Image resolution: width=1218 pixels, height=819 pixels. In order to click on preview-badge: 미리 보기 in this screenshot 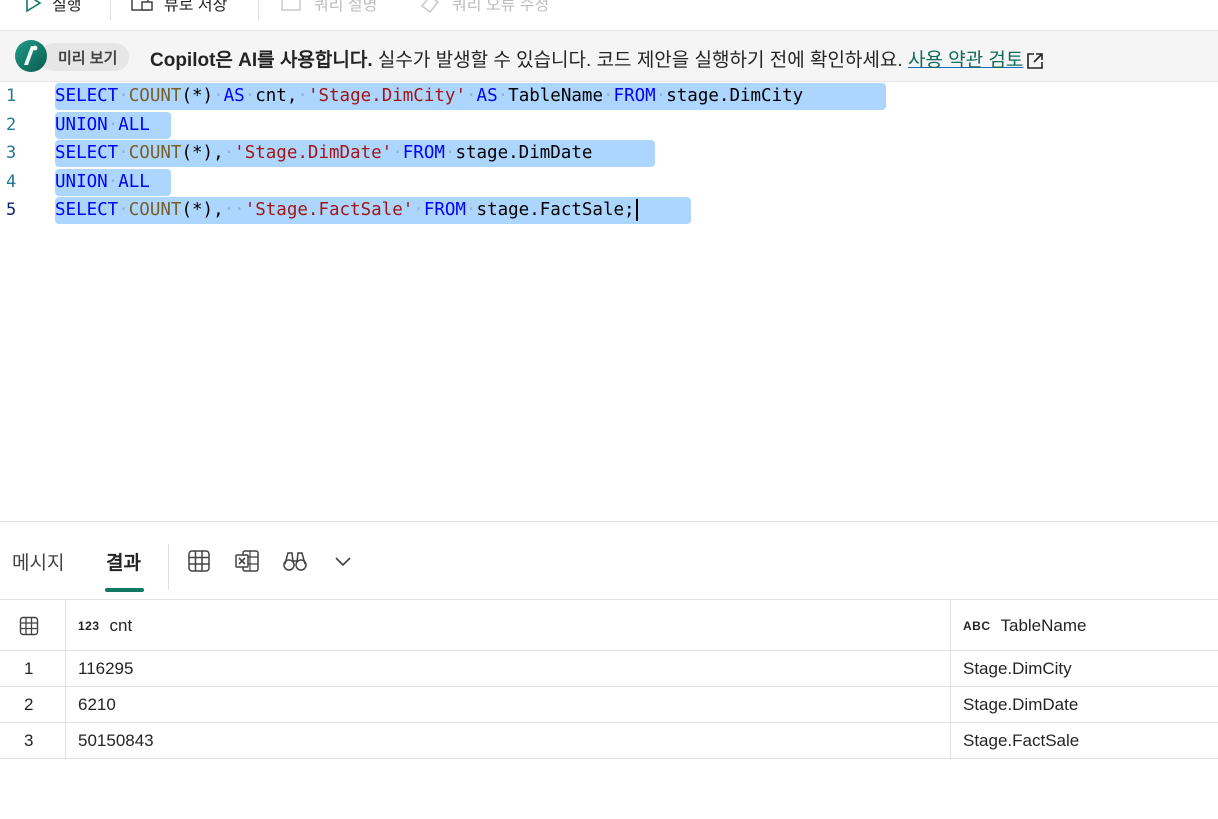, I will do `click(85, 57)`.